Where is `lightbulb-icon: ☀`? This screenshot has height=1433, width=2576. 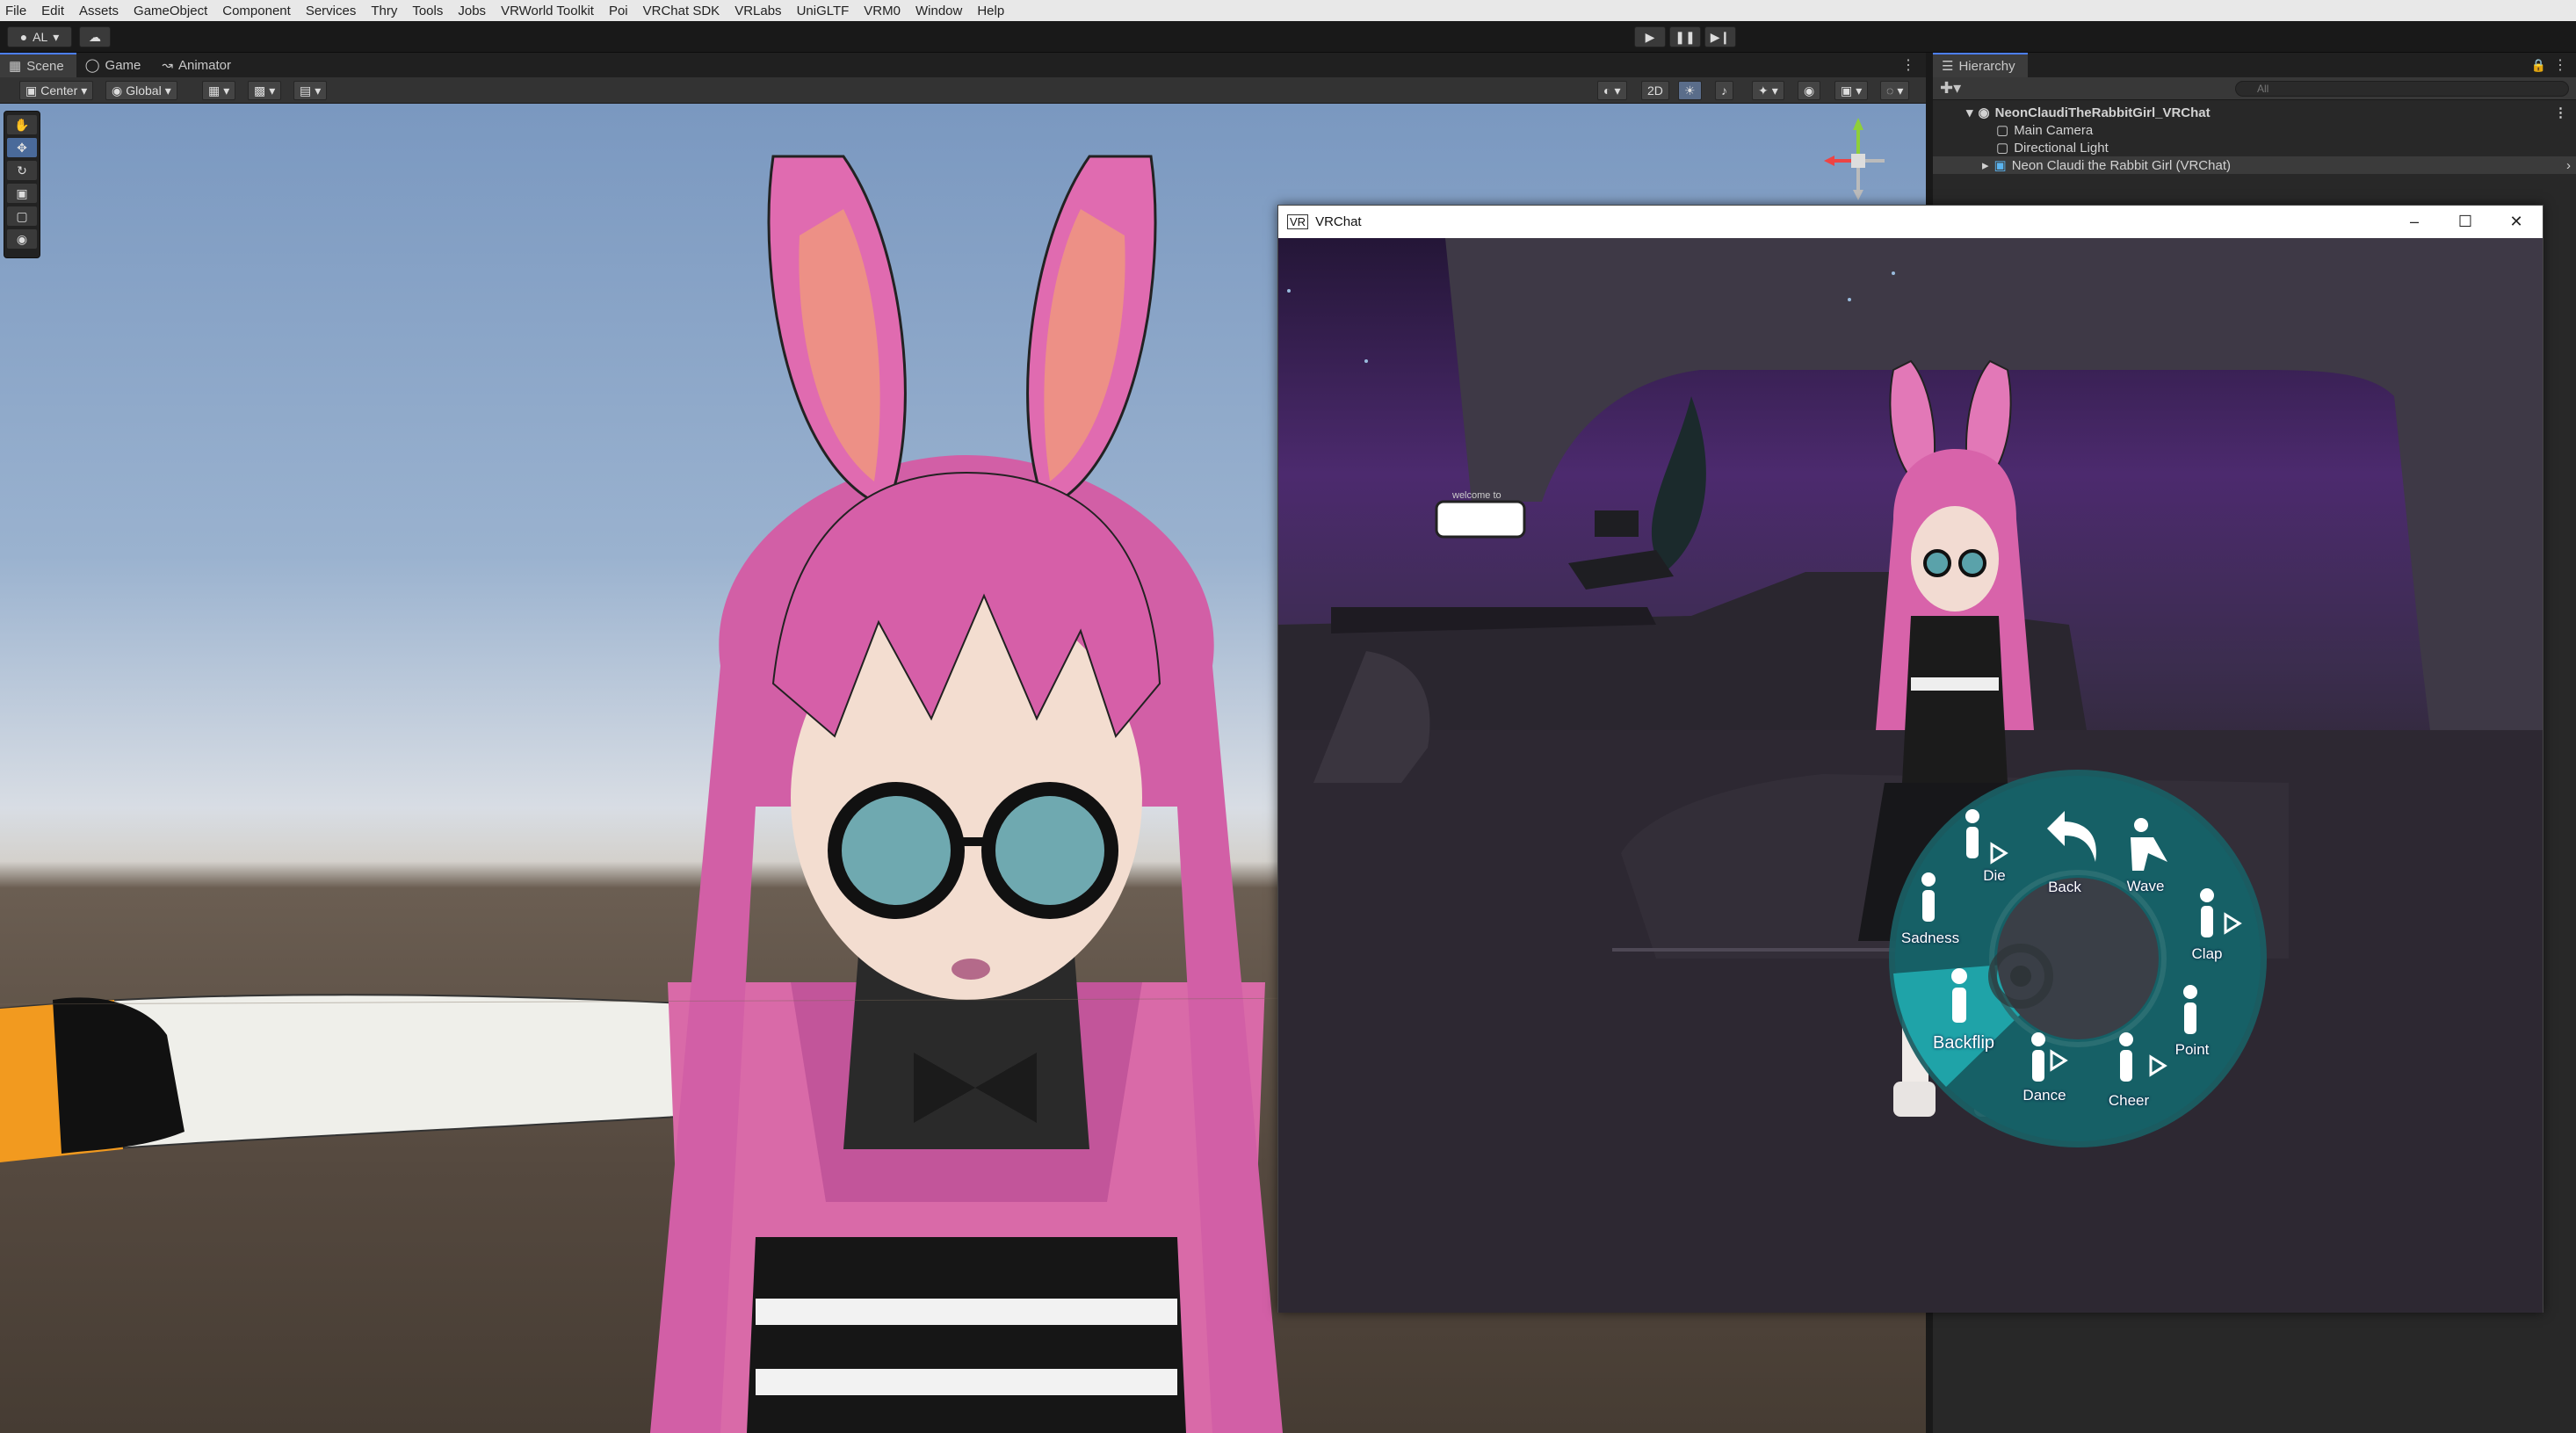
lightbulb-icon: ☀ is located at coordinates (1690, 90).